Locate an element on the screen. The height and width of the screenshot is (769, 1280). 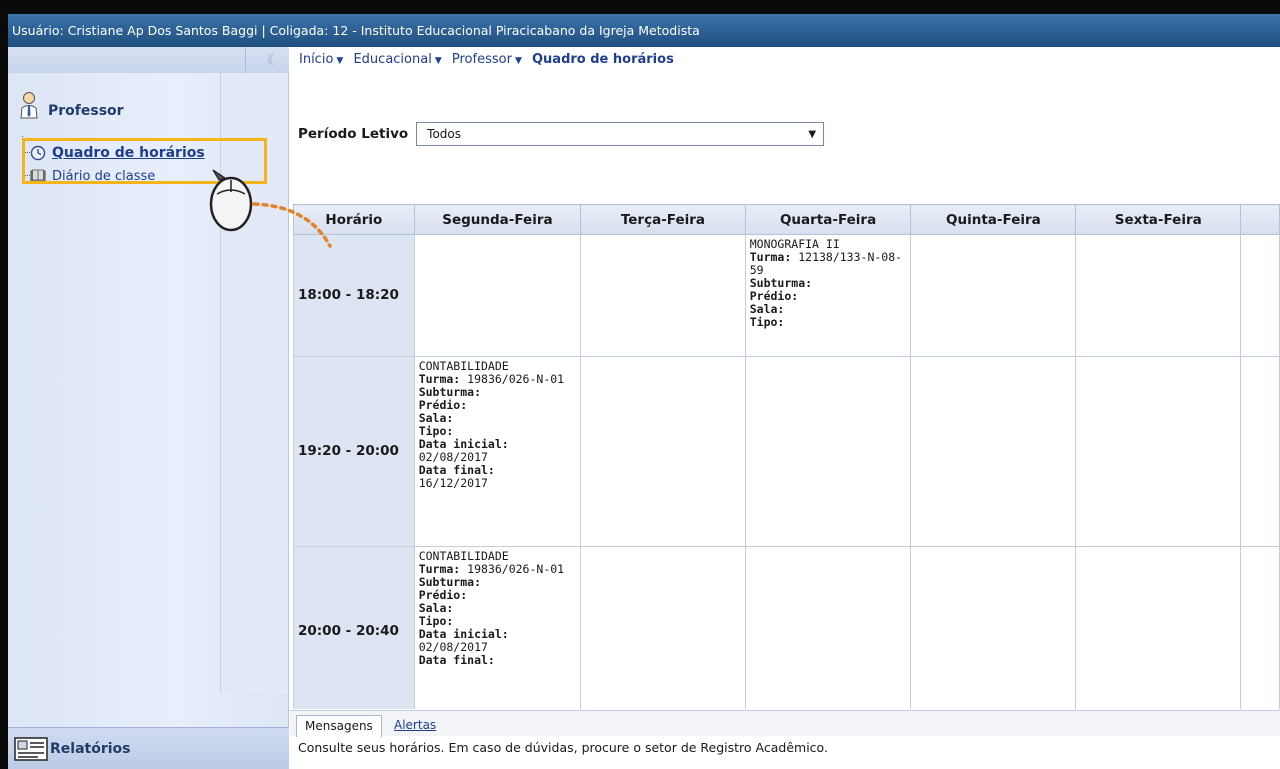
mouse-cursor-icon is located at coordinates (231, 200).